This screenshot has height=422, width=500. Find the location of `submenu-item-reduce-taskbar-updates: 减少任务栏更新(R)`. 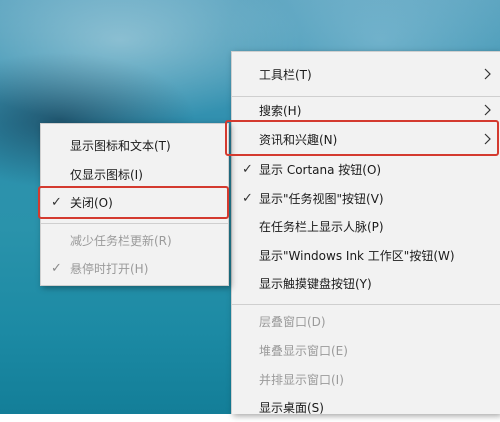

submenu-item-reduce-taskbar-updates: 减少任务栏更新(R) is located at coordinates (134, 240).